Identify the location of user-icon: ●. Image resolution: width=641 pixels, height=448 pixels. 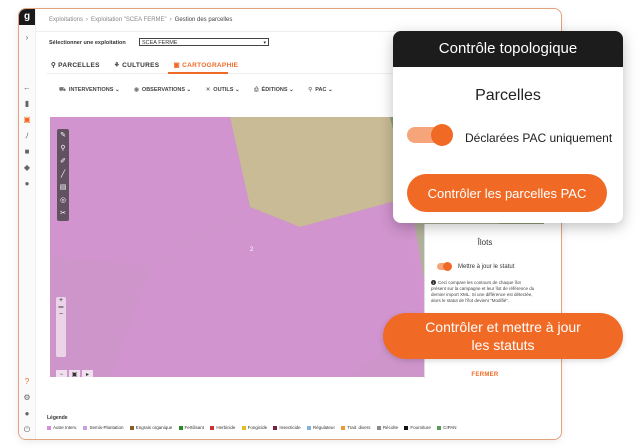
(27, 414).